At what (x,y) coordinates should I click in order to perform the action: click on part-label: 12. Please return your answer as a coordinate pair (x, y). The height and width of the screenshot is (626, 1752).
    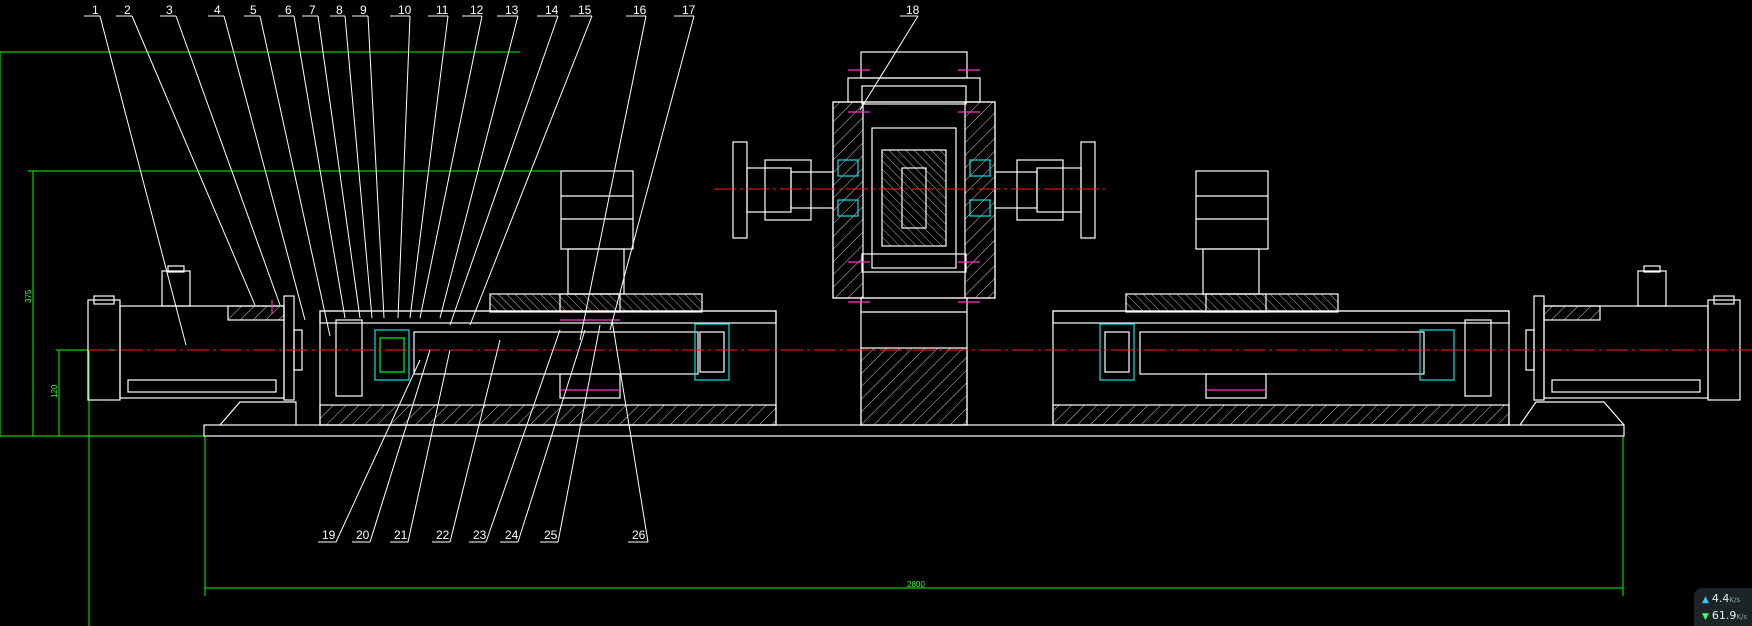
    Looking at the image, I should click on (477, 10).